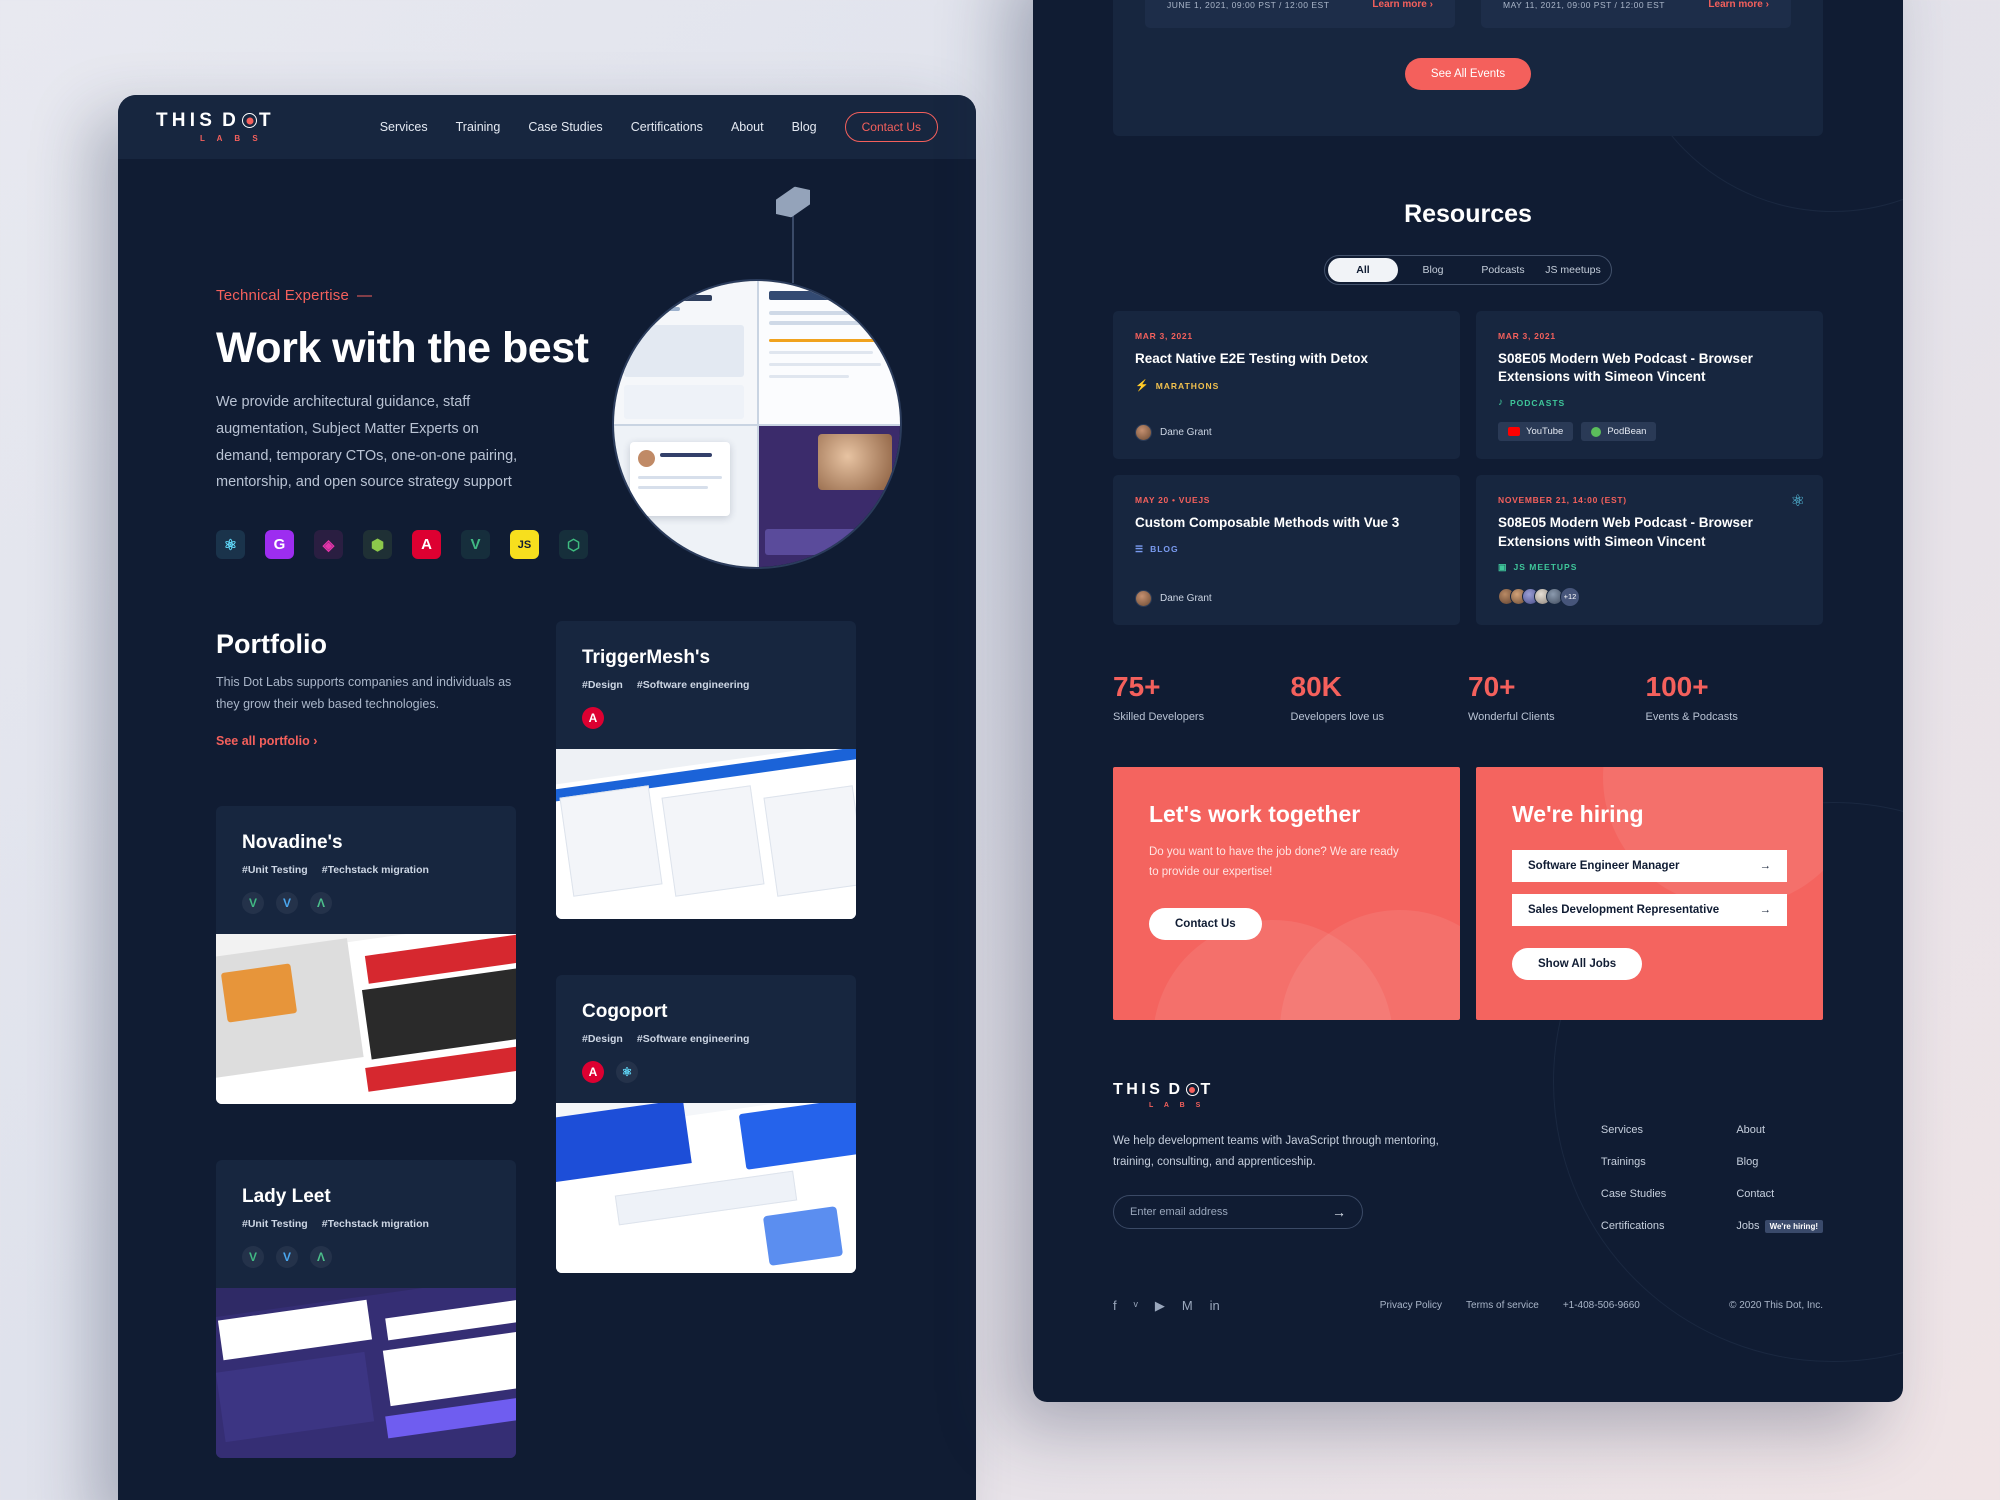 This screenshot has height=1500, width=2000. What do you see at coordinates (1649, 909) in the screenshot?
I see `job-listing-row: Sales Development Representative →` at bounding box center [1649, 909].